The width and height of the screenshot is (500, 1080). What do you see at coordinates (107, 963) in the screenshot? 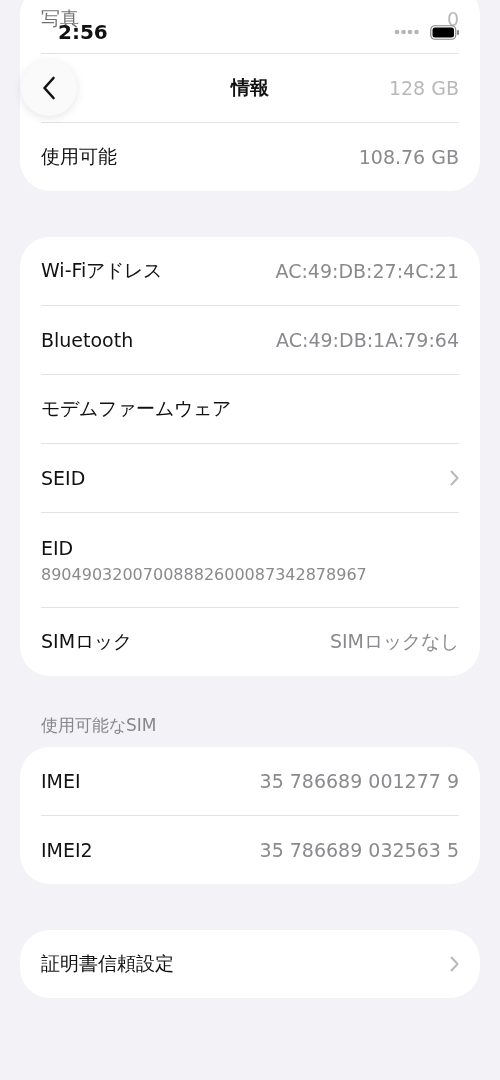
I see `row-label: 証明書信頼設定` at bounding box center [107, 963].